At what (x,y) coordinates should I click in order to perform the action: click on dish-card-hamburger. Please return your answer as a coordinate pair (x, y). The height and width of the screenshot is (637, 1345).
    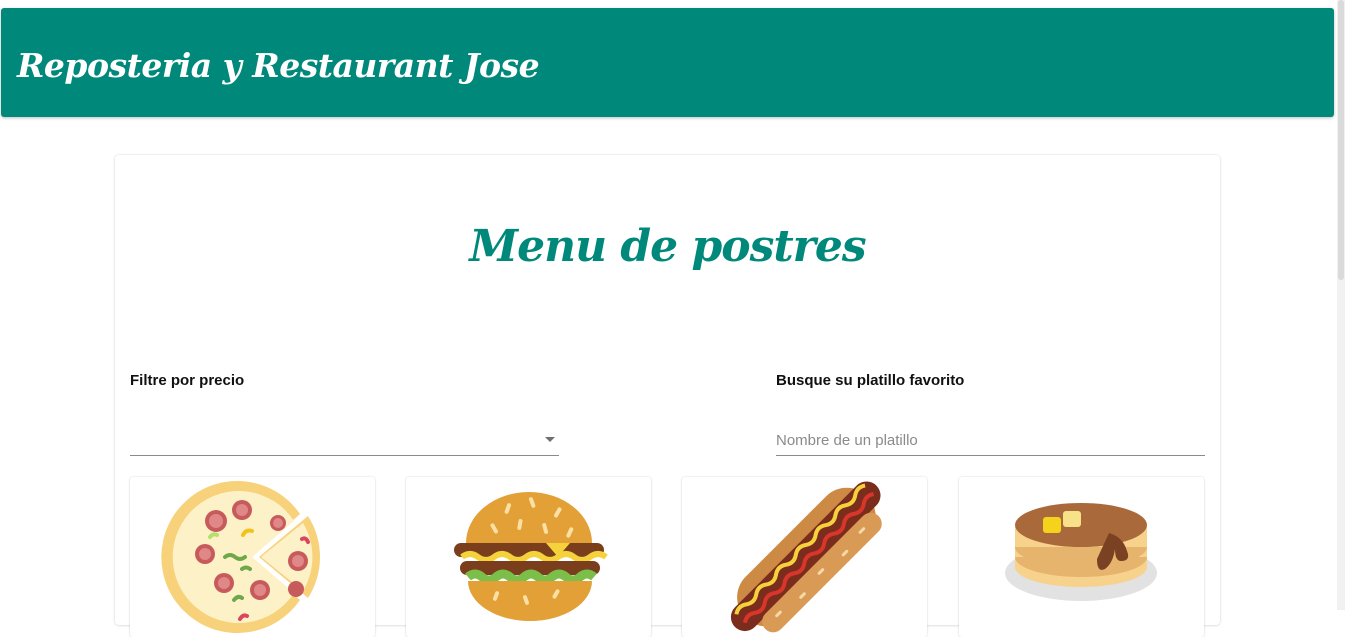
    Looking at the image, I should click on (528, 557).